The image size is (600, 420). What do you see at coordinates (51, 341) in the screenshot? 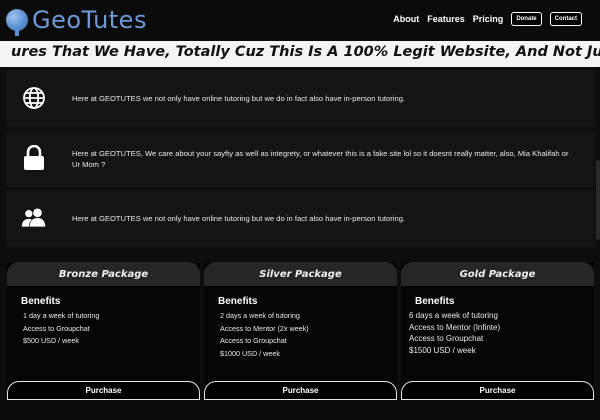
I see `price-text: $500 USD / week` at bounding box center [51, 341].